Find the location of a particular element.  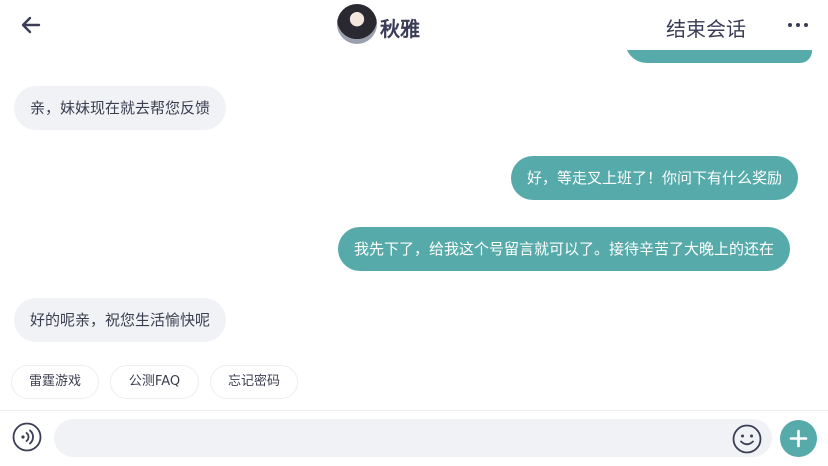

more-horizontal-icon is located at coordinates (798, 25).